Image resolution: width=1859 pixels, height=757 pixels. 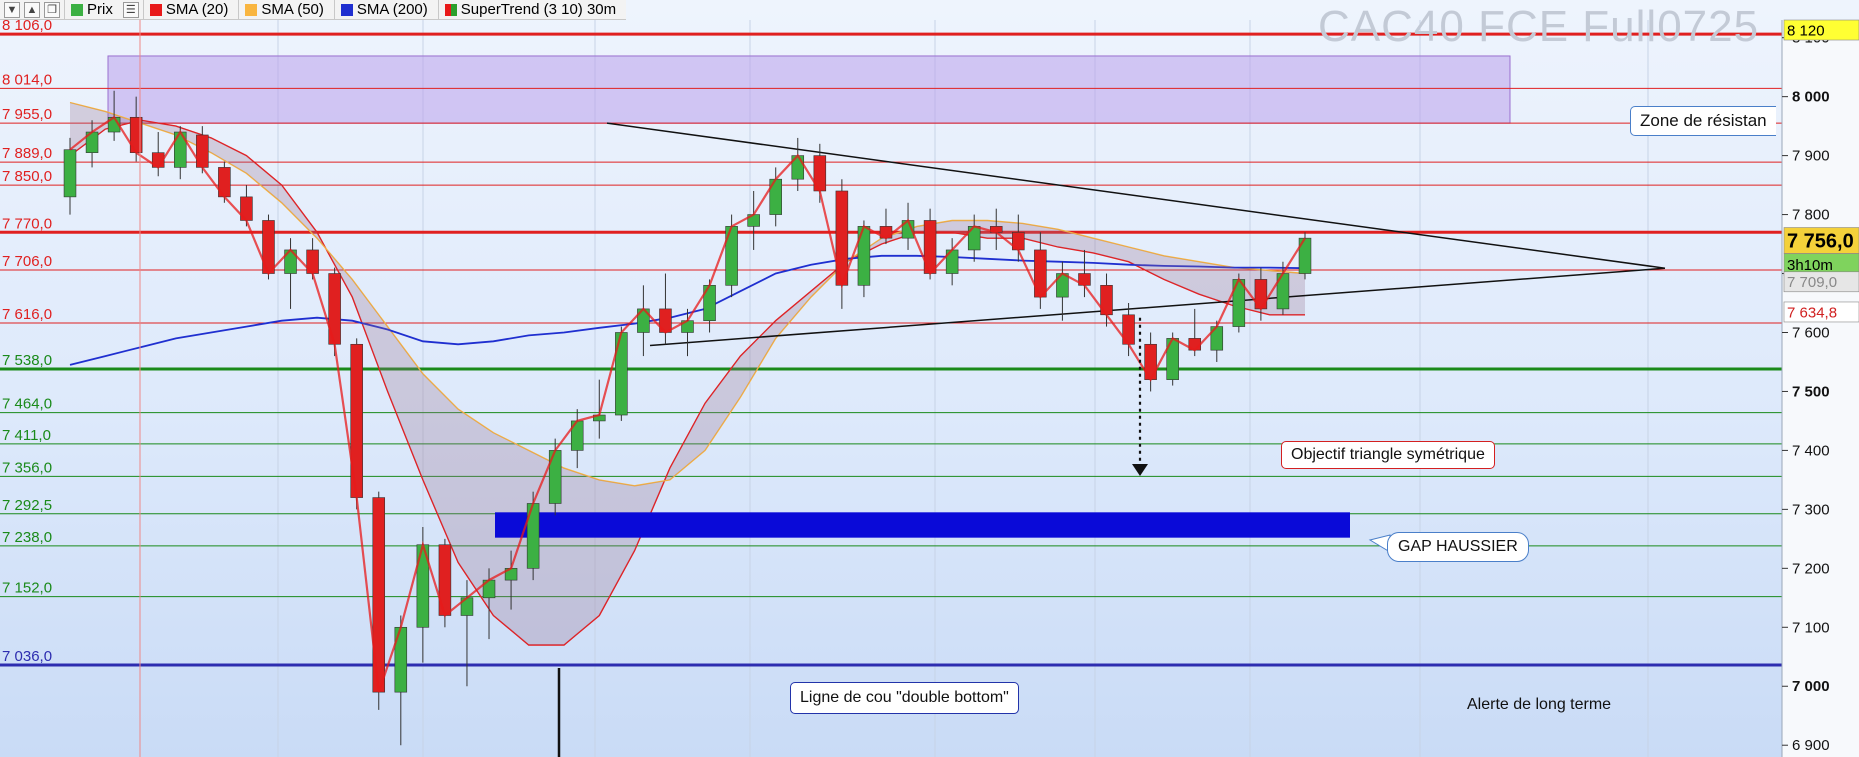 I want to click on level-label: 7 356,0, so click(x=27, y=467).